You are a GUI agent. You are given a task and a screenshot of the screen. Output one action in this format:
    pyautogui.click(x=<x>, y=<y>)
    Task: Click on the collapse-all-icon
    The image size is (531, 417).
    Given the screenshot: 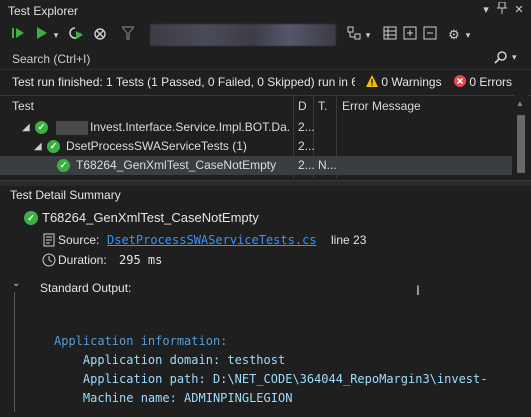 What is the action you would take?
    pyautogui.click(x=430, y=35)
    